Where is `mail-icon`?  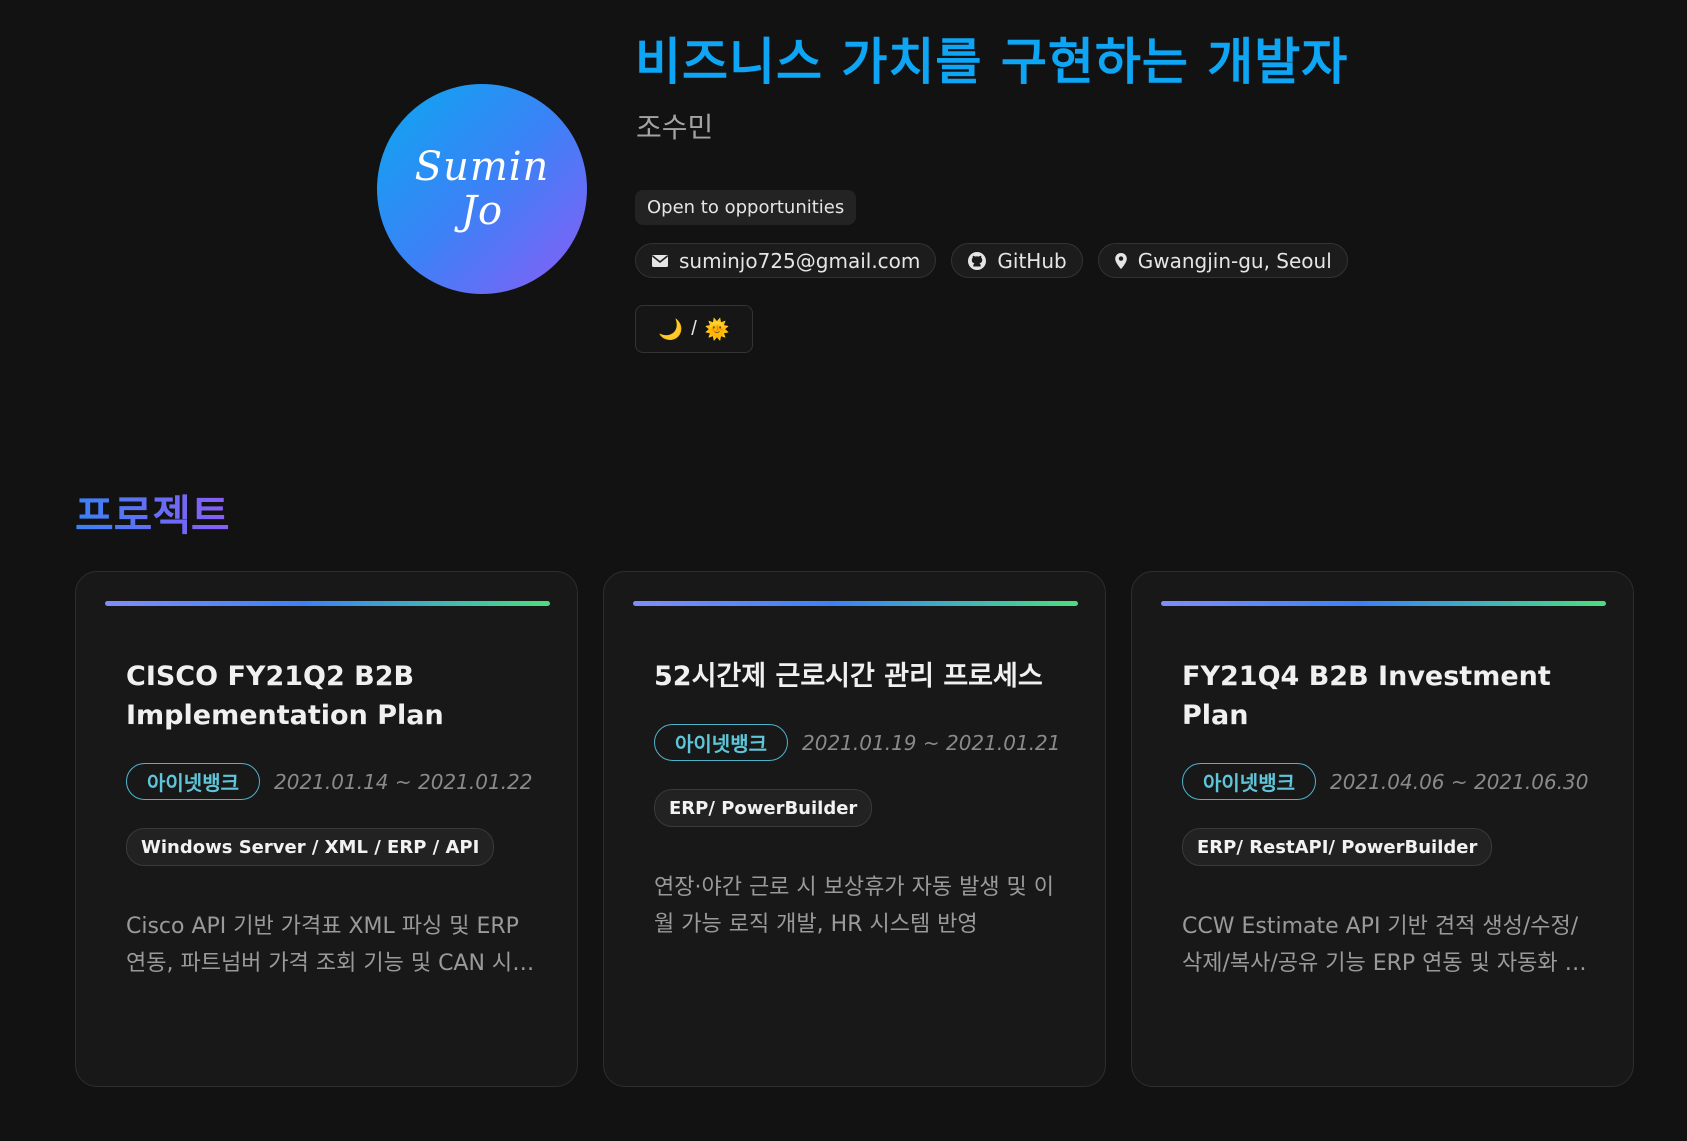 mail-icon is located at coordinates (660, 261).